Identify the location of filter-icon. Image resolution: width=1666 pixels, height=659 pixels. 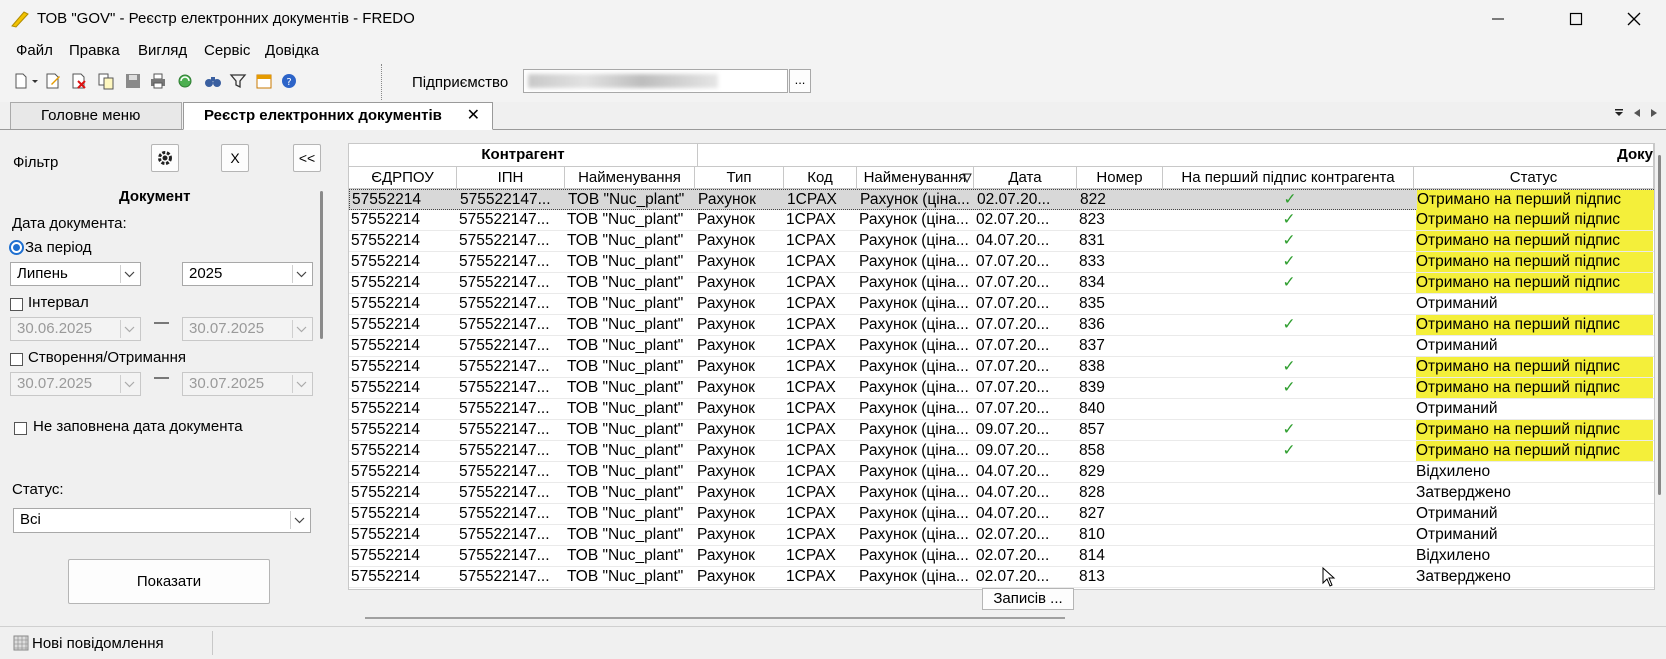
(238, 81).